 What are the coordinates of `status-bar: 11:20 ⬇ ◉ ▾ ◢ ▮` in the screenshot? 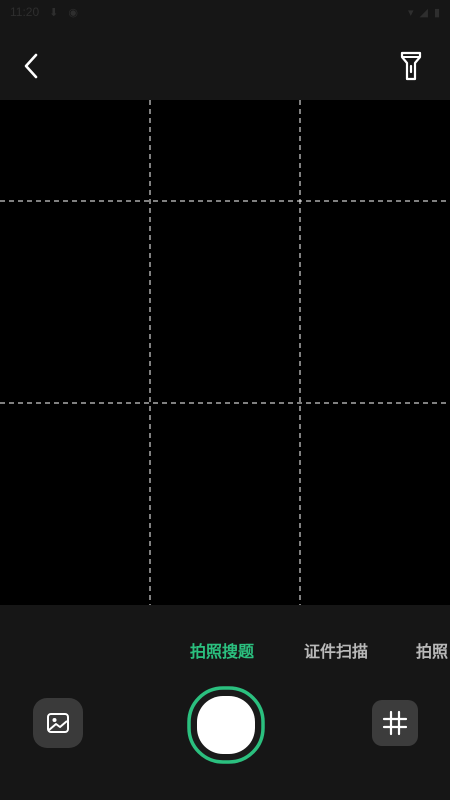 It's located at (225, 12).